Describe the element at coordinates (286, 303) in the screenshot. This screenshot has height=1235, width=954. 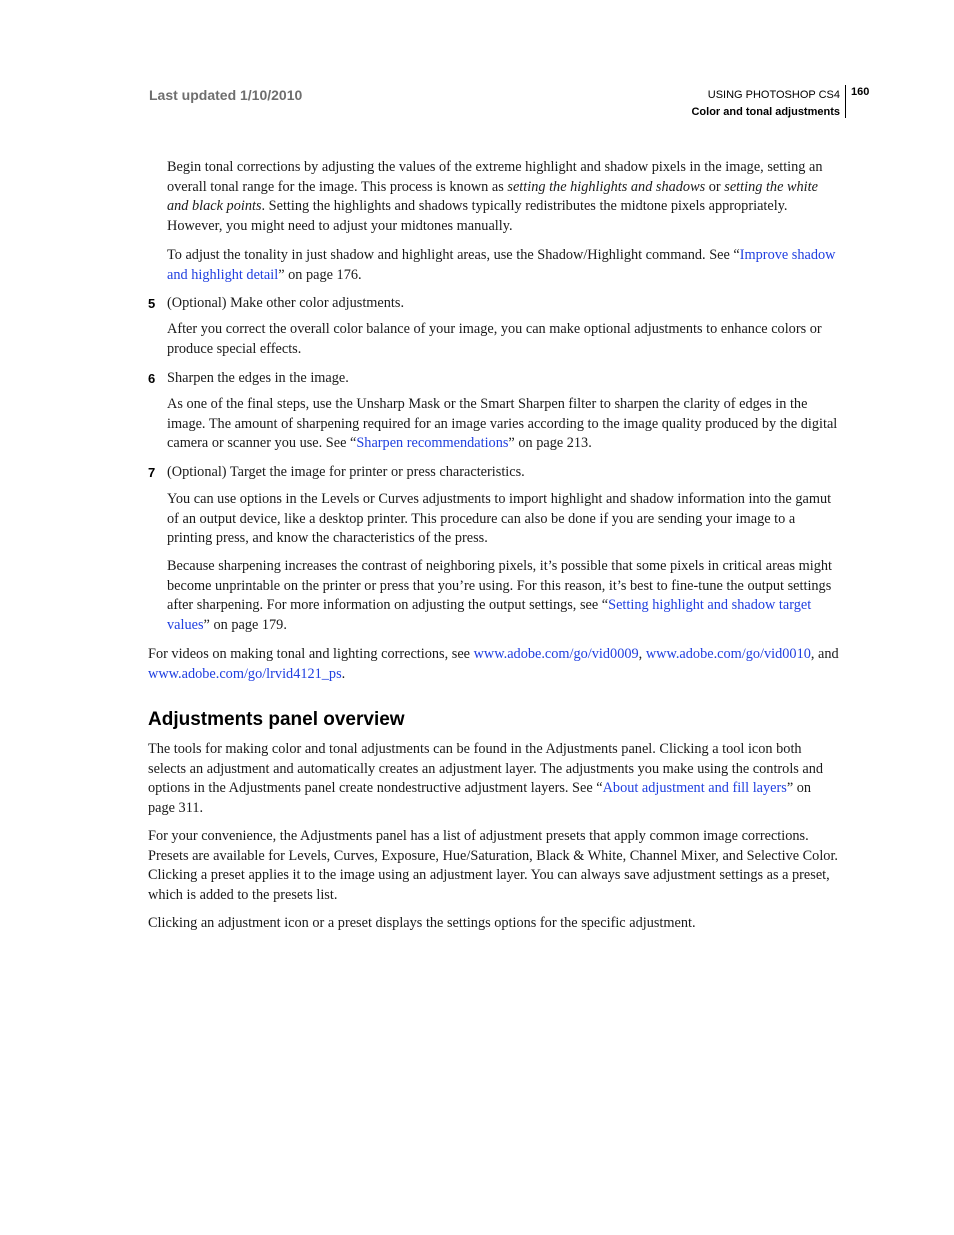
I see `step-5-text: (Optional) Make other color adjustments.` at that location.